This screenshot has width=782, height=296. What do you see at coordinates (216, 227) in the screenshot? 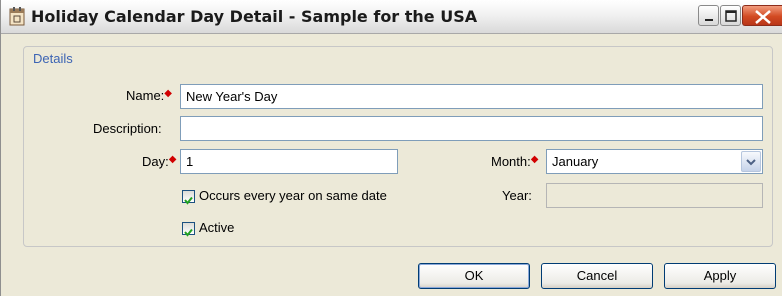
I see `active-label: Active` at bounding box center [216, 227].